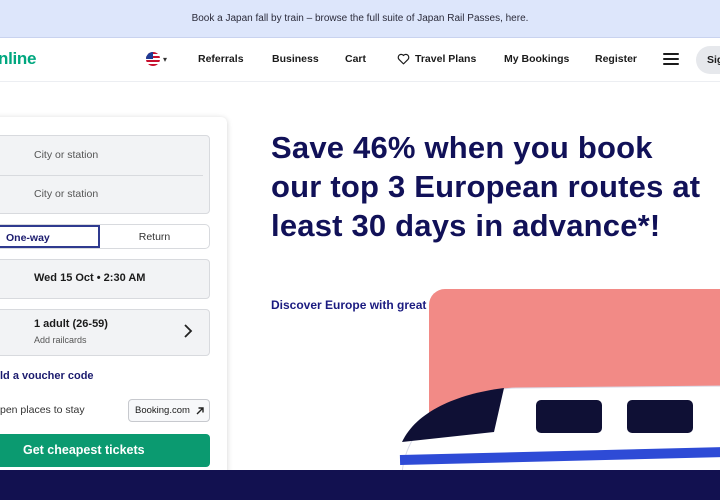 The height and width of the screenshot is (500, 720). What do you see at coordinates (18, 59) in the screenshot?
I see `brand-logo: nline` at bounding box center [18, 59].